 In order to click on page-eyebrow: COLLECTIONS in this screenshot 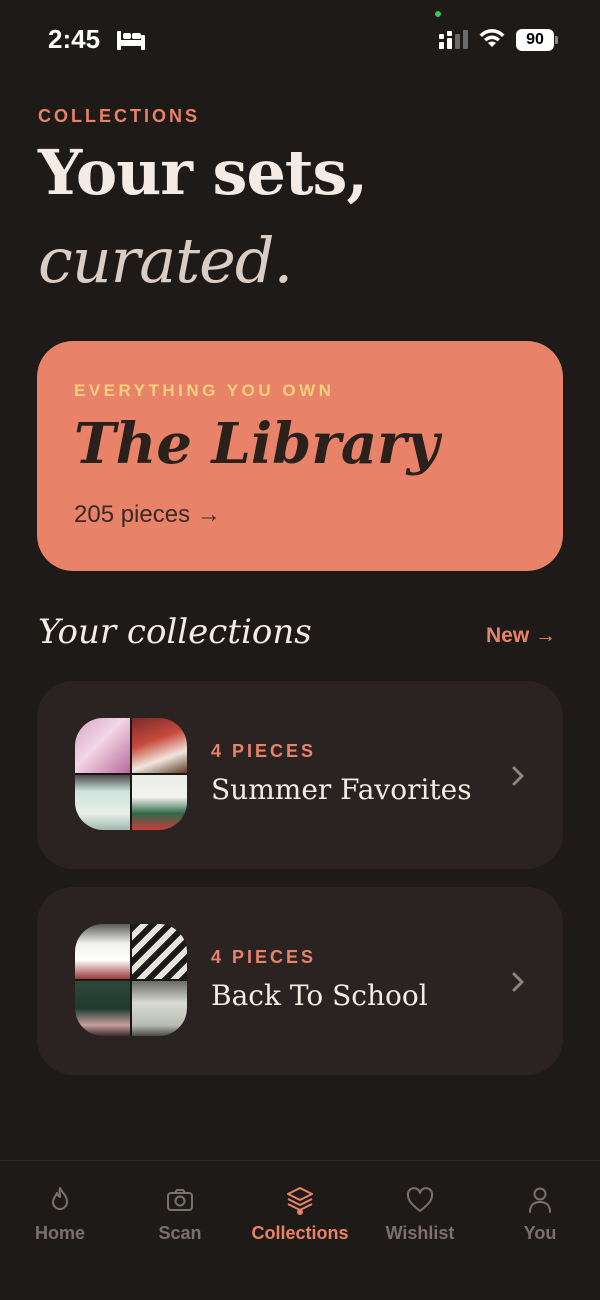, I will do `click(119, 116)`.